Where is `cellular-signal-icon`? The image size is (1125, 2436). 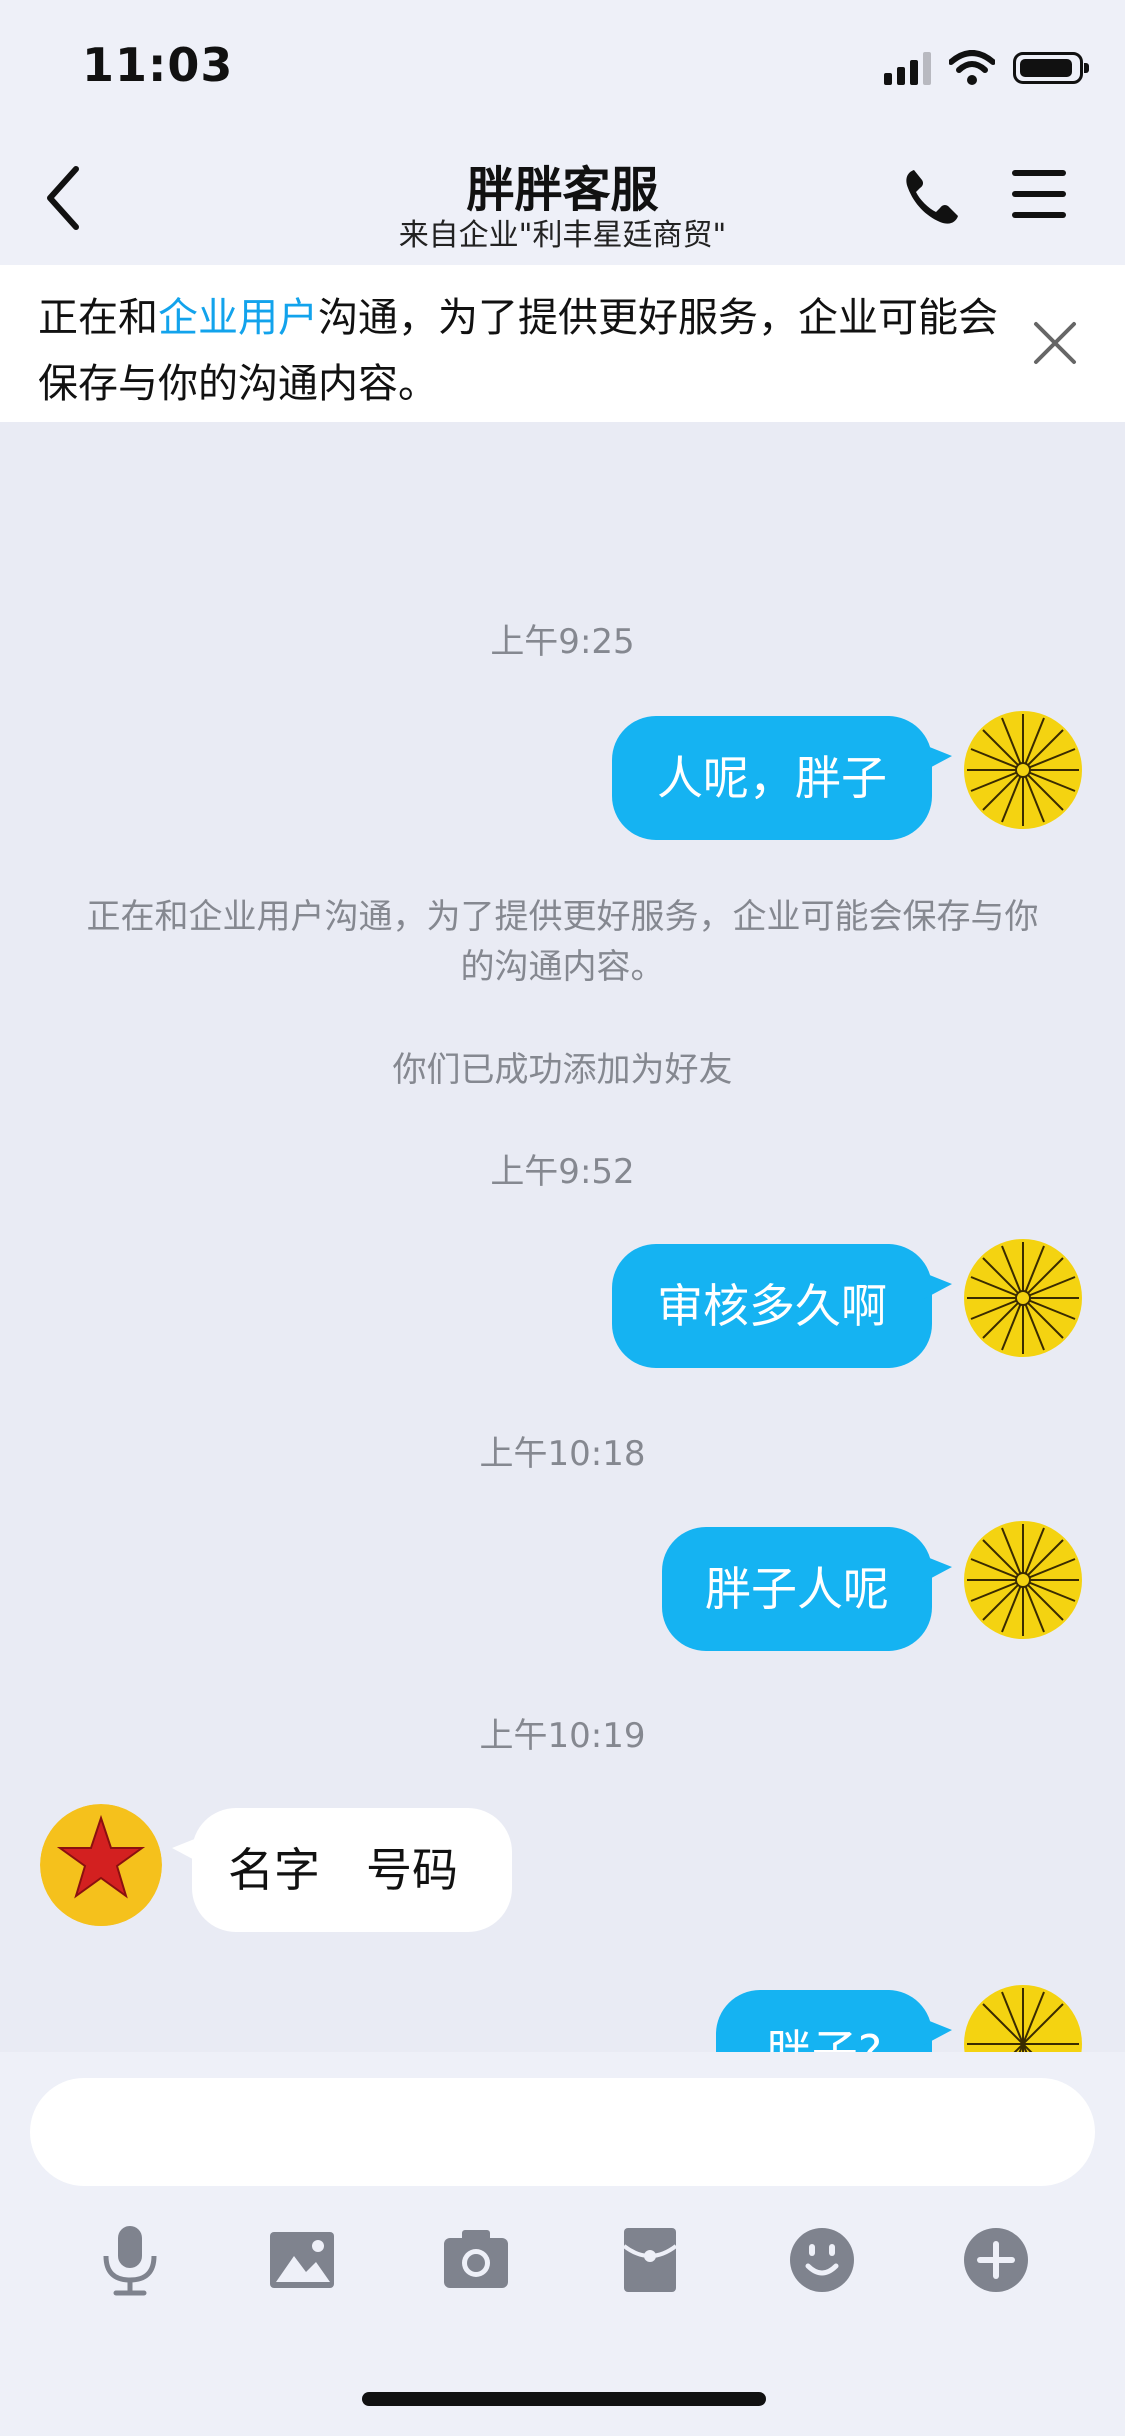 cellular-signal-icon is located at coordinates (907, 68).